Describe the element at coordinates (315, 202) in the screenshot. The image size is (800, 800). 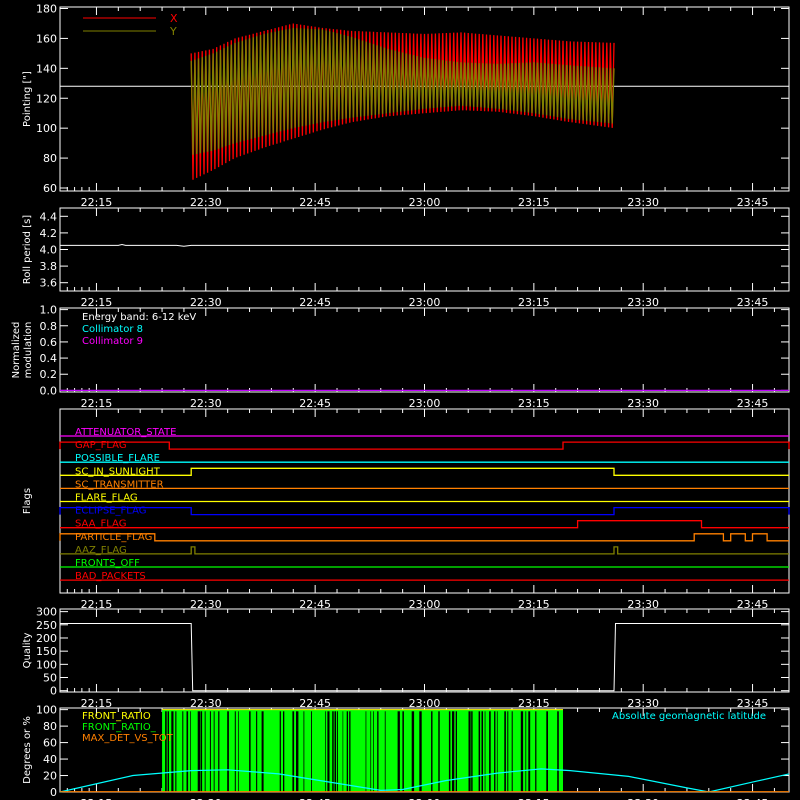
I see `pointing-time-label: 22:45` at that location.